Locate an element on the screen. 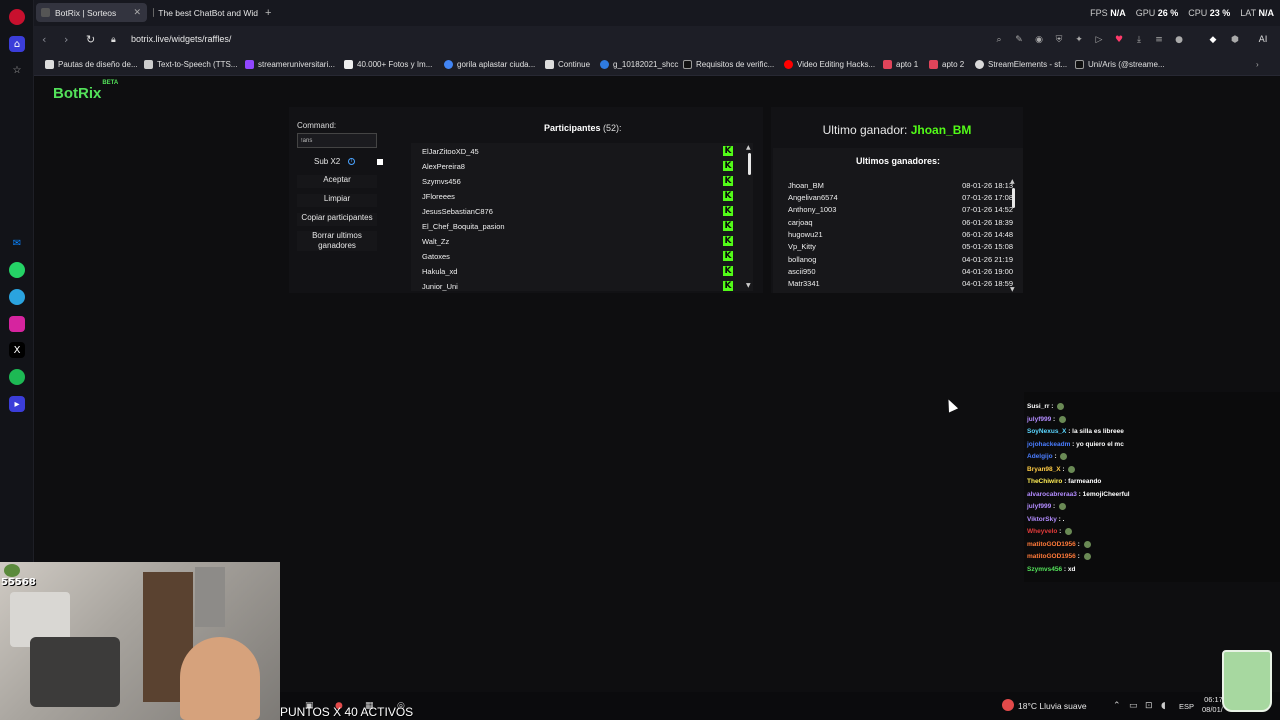 The height and width of the screenshot is (720, 1280). wallet-icon: ◆ is located at coordinates (1213, 40).